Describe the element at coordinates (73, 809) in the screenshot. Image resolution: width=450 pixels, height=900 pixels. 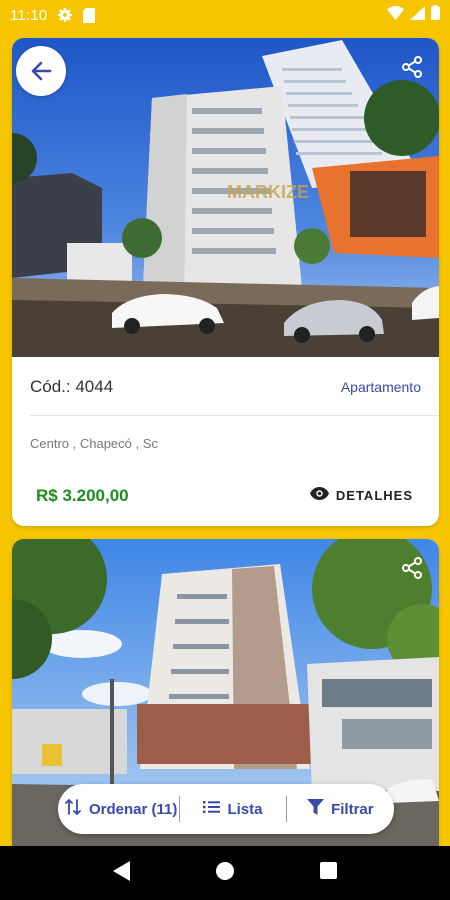
I see `sort-icon` at that location.